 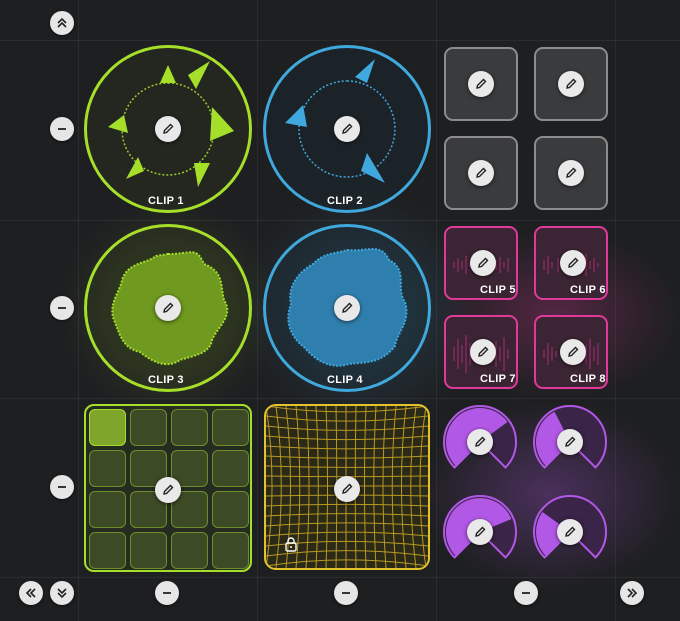 I want to click on clip-4-edit-button, so click(x=347, y=308).